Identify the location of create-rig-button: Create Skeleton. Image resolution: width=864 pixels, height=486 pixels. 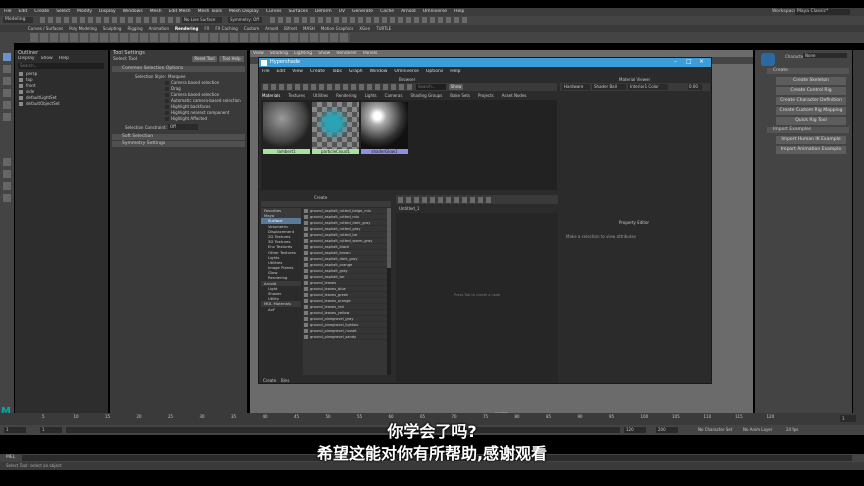
(811, 81).